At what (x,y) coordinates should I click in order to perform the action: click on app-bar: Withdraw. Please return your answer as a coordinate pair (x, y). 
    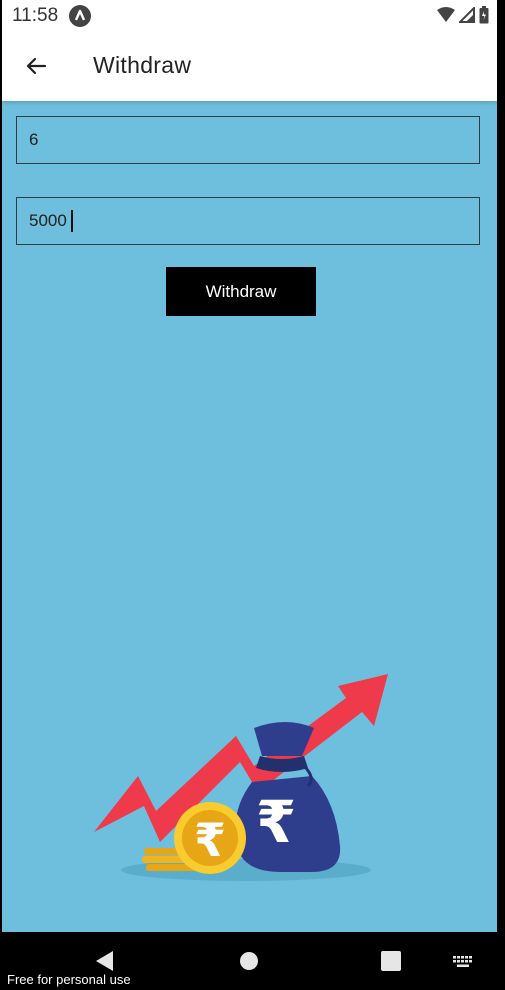
    Looking at the image, I should click on (249, 66).